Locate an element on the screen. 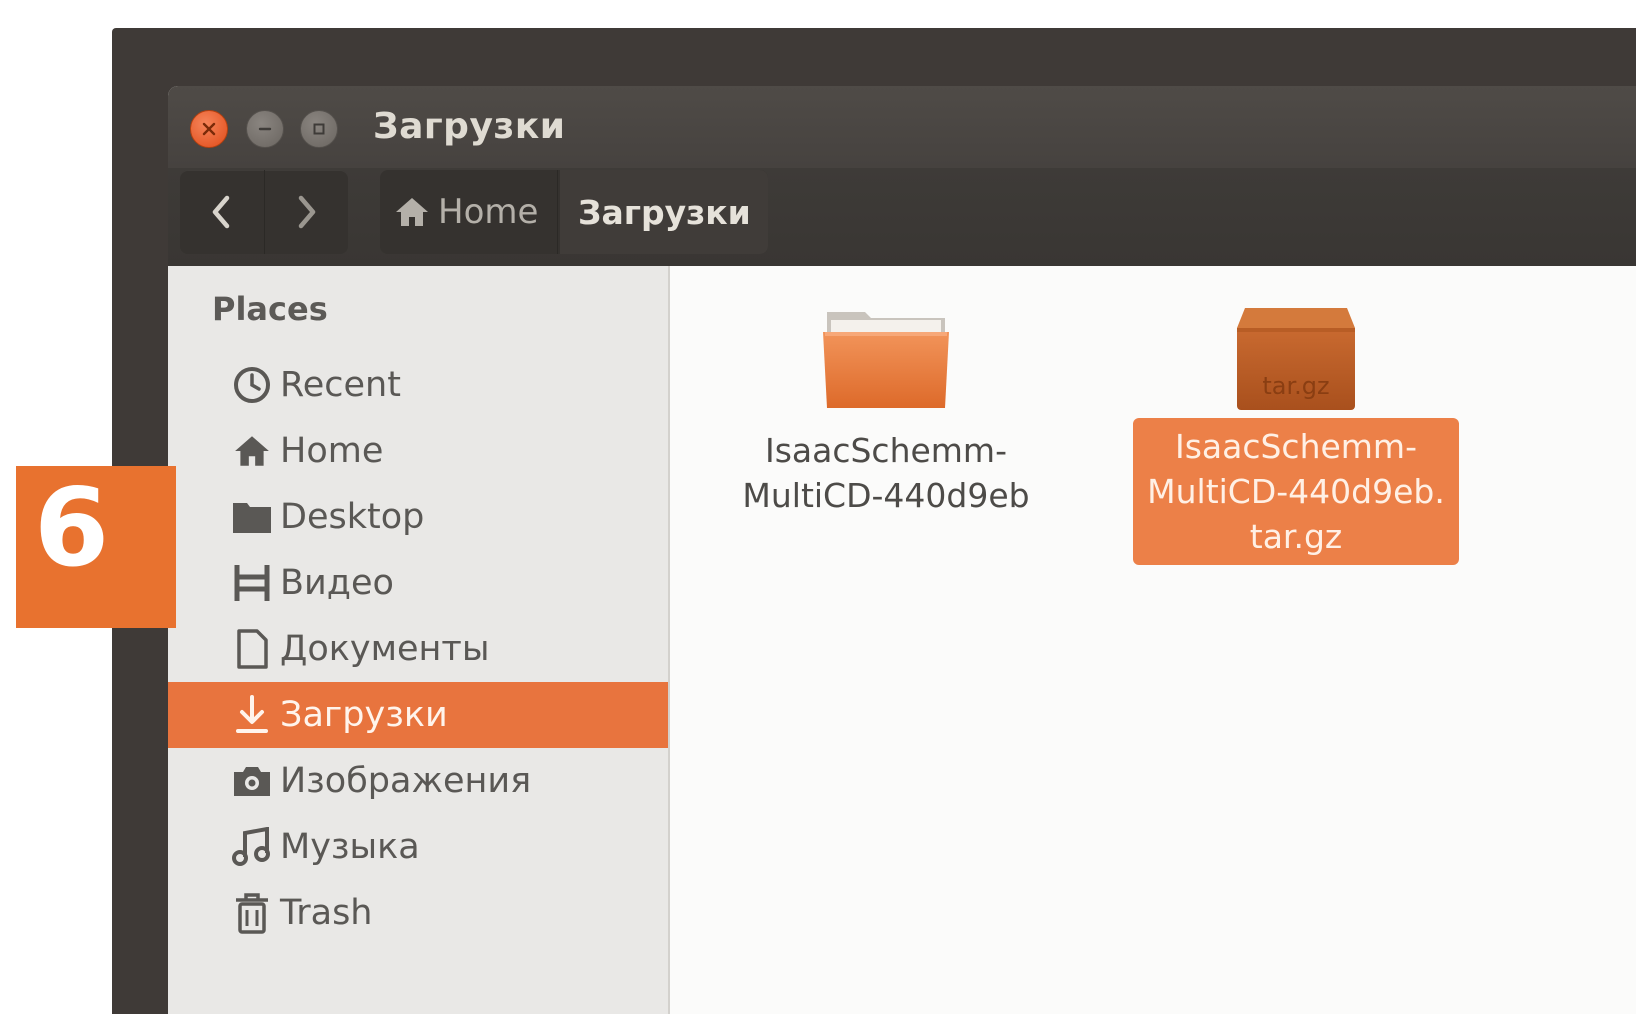  sidebar-item-trash: Trash is located at coordinates (418, 913).